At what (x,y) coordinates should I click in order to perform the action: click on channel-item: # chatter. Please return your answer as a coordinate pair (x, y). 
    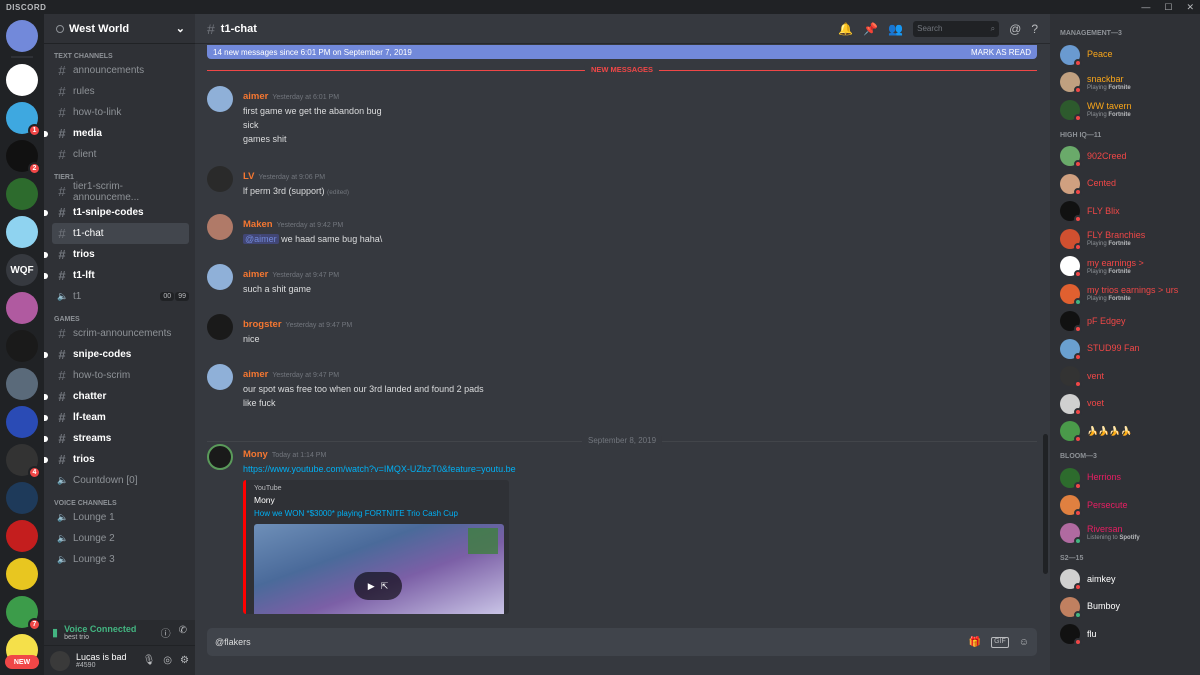
    Looking at the image, I should click on (116, 396).